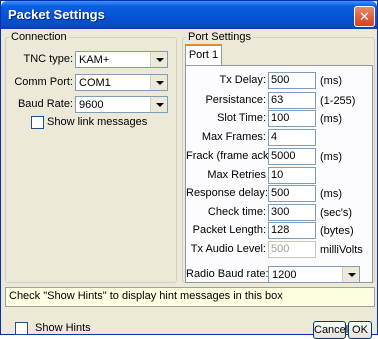 This screenshot has width=378, height=339. Describe the element at coordinates (91, 105) in the screenshot. I see `baud-rate-value: 9600` at that location.